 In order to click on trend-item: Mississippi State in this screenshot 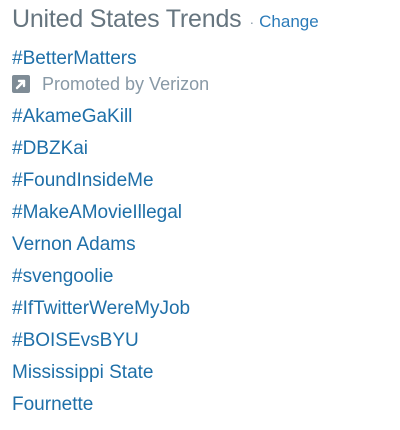, I will do `click(202, 373)`.